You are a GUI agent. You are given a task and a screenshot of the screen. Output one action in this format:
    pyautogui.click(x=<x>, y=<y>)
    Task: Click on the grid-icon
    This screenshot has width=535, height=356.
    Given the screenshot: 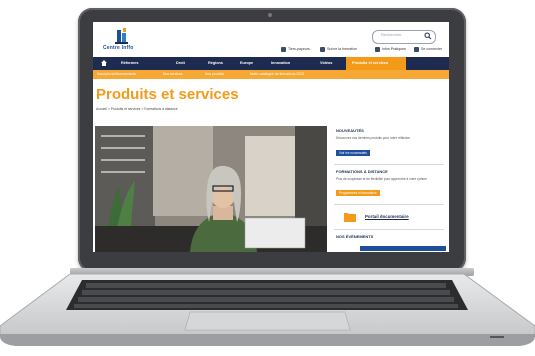 What is the action you would take?
    pyautogui.click(x=377, y=49)
    